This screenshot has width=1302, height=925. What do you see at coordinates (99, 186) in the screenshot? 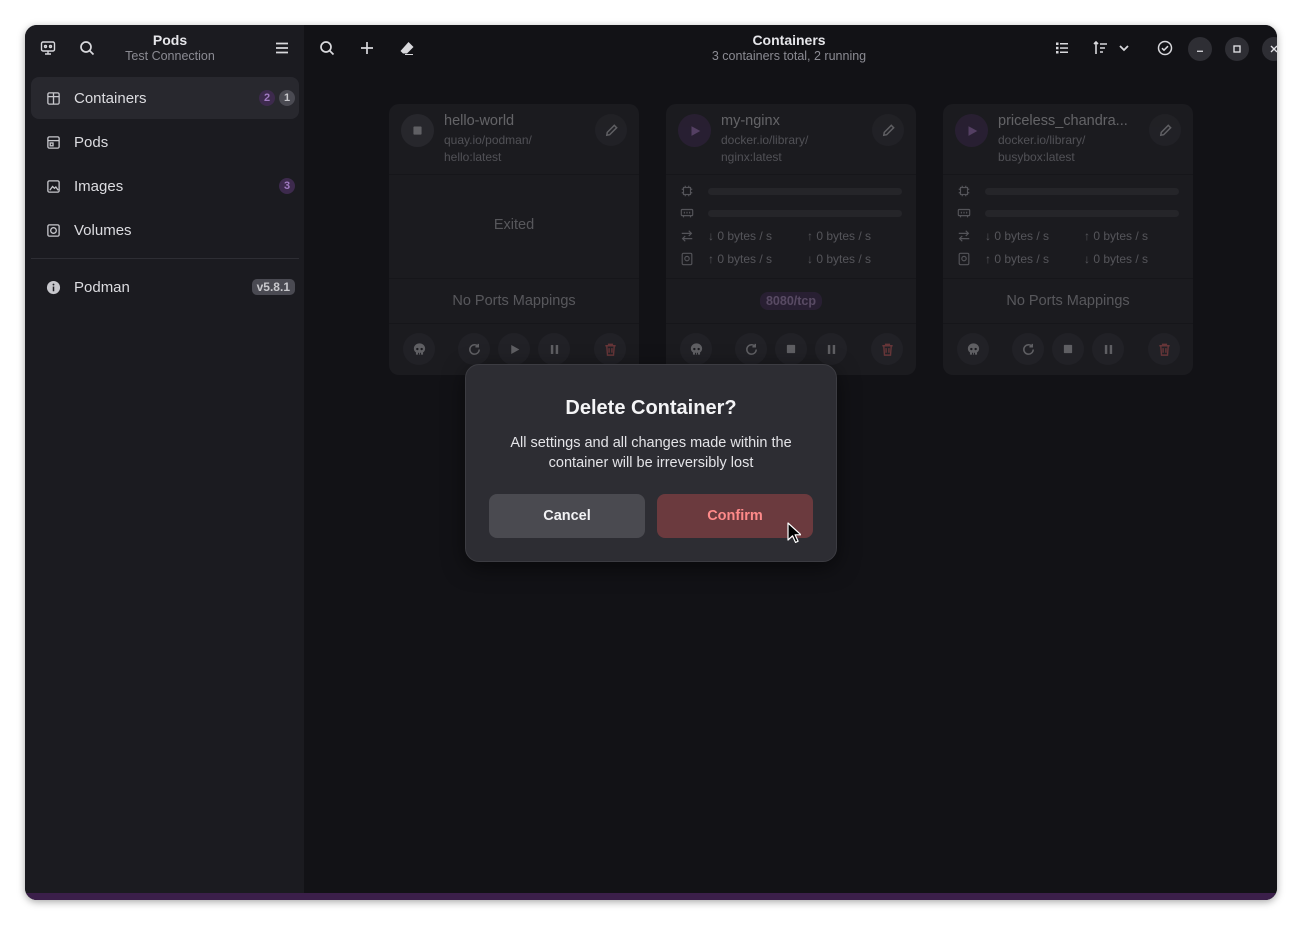
I see `sidebar-item-label: Images` at bounding box center [99, 186].